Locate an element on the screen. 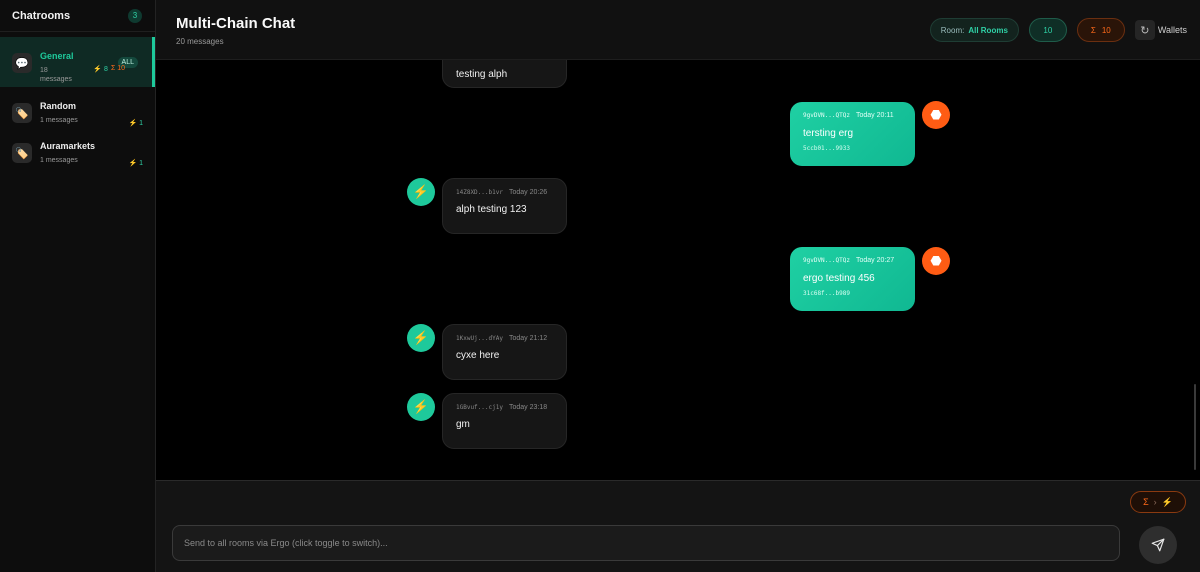 This screenshot has width=1200, height=572. refresh-icon: ↻ is located at coordinates (1144, 30).